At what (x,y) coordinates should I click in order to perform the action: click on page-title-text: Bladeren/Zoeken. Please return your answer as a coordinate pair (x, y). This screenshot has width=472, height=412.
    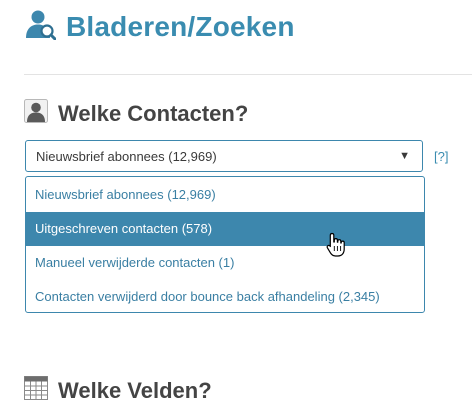
    Looking at the image, I should click on (180, 26).